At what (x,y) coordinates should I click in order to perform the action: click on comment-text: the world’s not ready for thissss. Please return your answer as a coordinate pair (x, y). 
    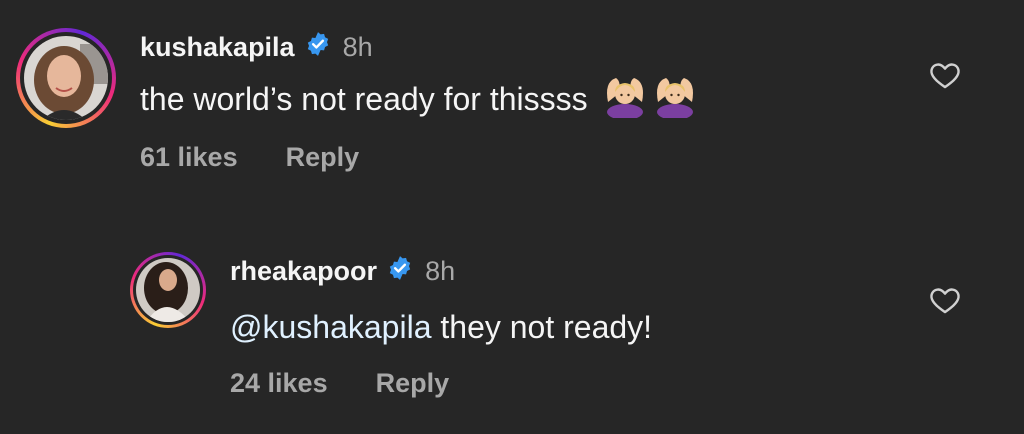
    Looking at the image, I should click on (419, 99).